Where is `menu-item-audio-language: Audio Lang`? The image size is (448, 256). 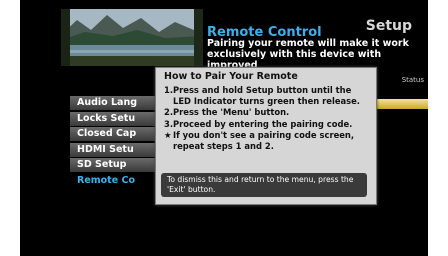 menu-item-audio-language: Audio Lang is located at coordinates (115, 103).